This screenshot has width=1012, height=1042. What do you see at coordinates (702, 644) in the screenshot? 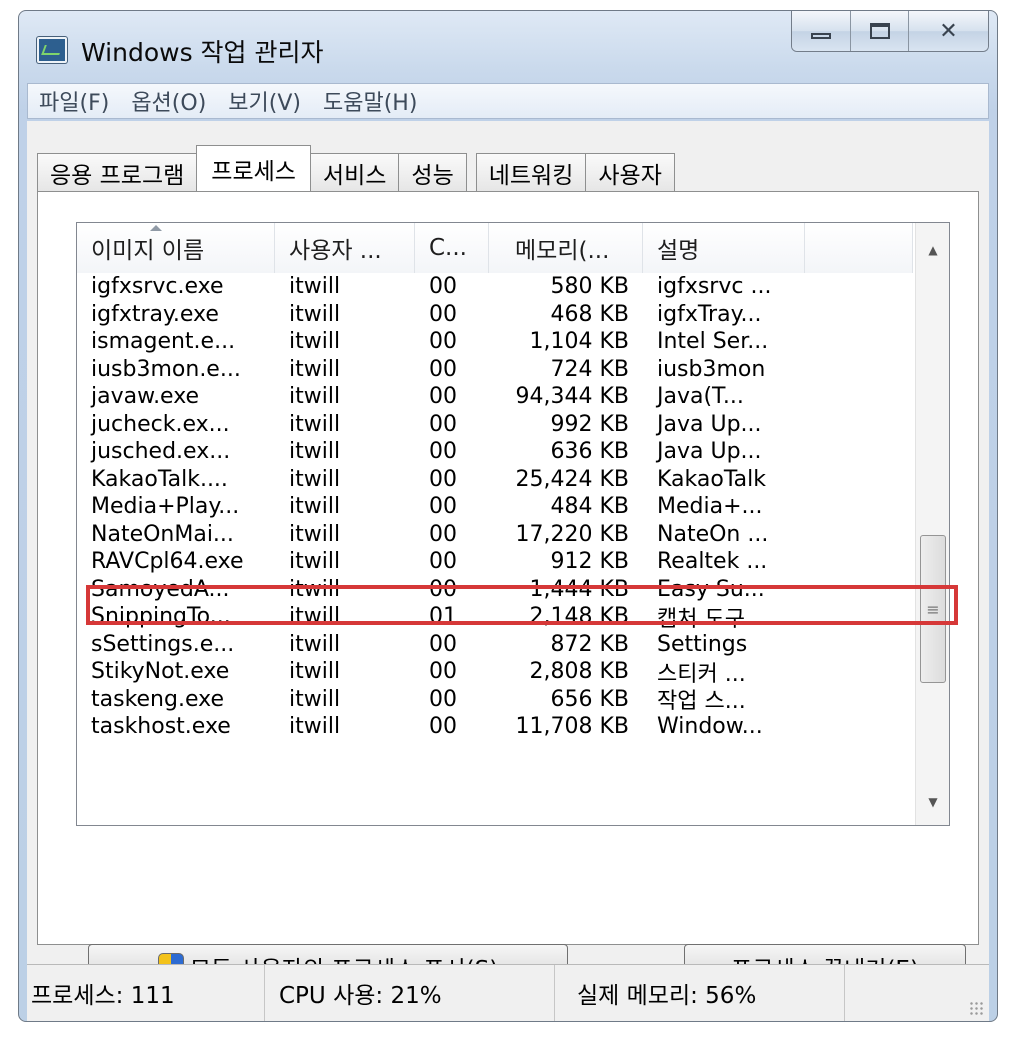
I see `description-cell: Settings` at bounding box center [702, 644].